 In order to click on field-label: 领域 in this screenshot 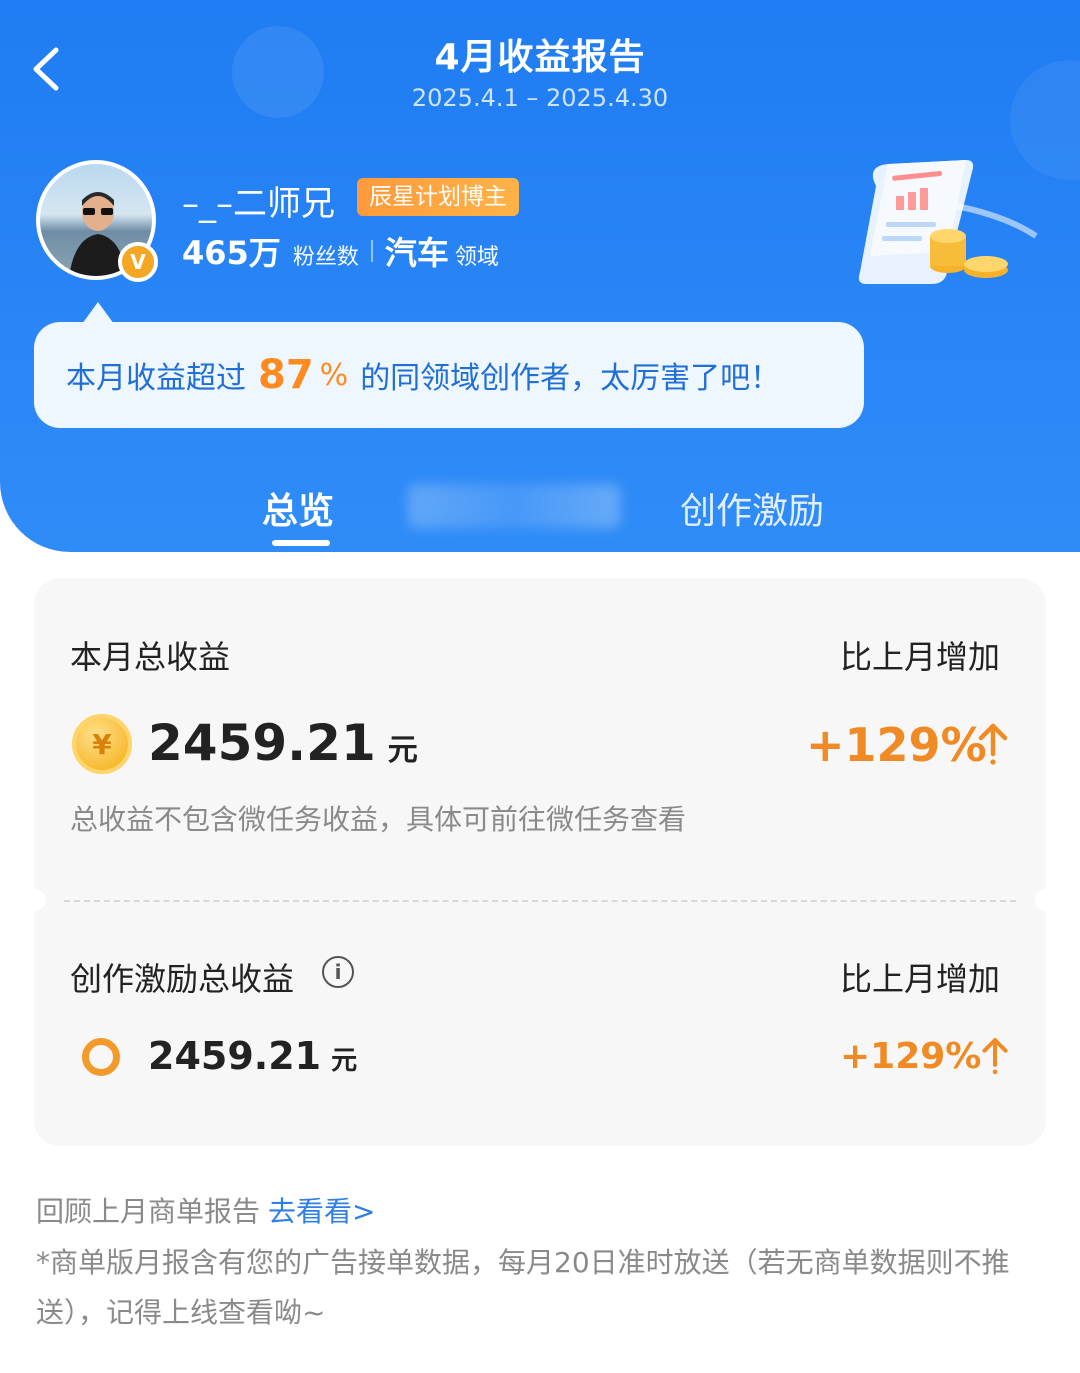, I will do `click(476, 257)`.